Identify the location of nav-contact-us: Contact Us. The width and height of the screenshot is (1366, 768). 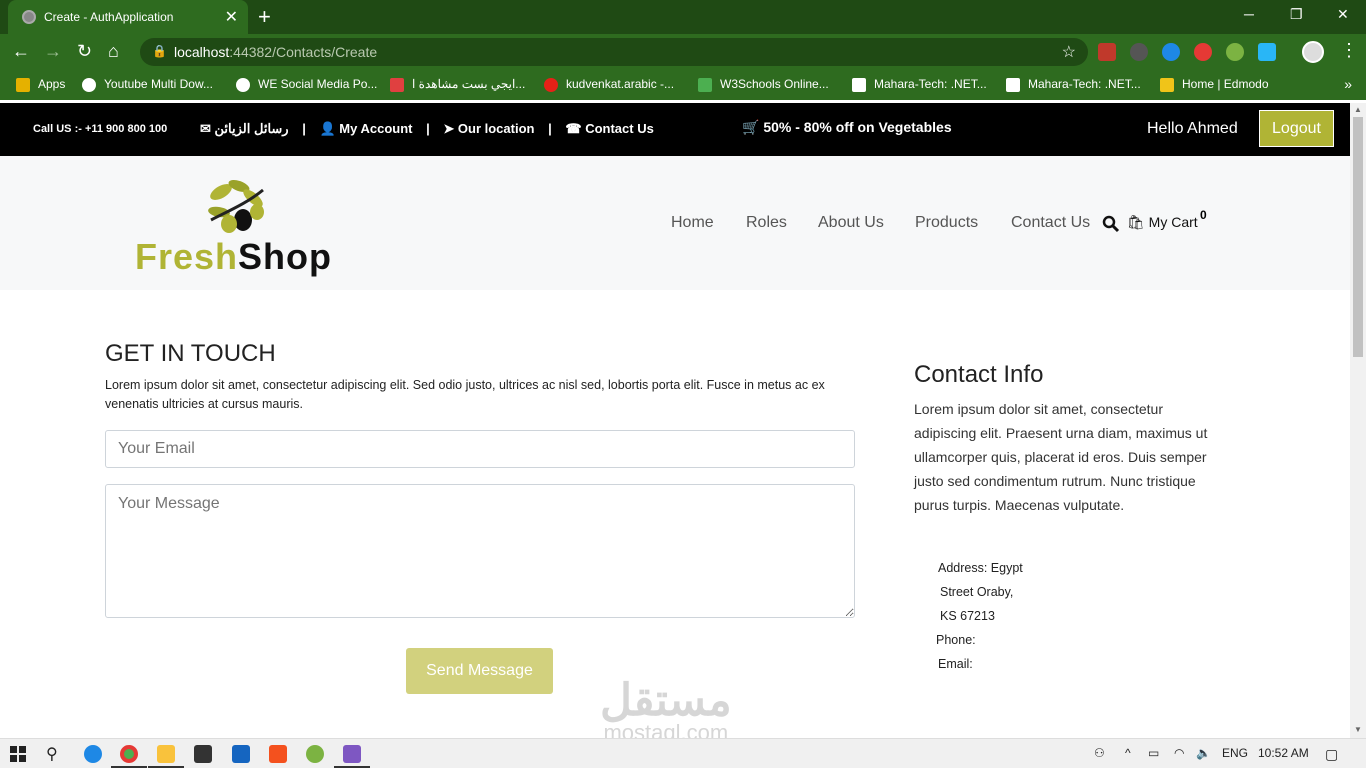
(1050, 223).